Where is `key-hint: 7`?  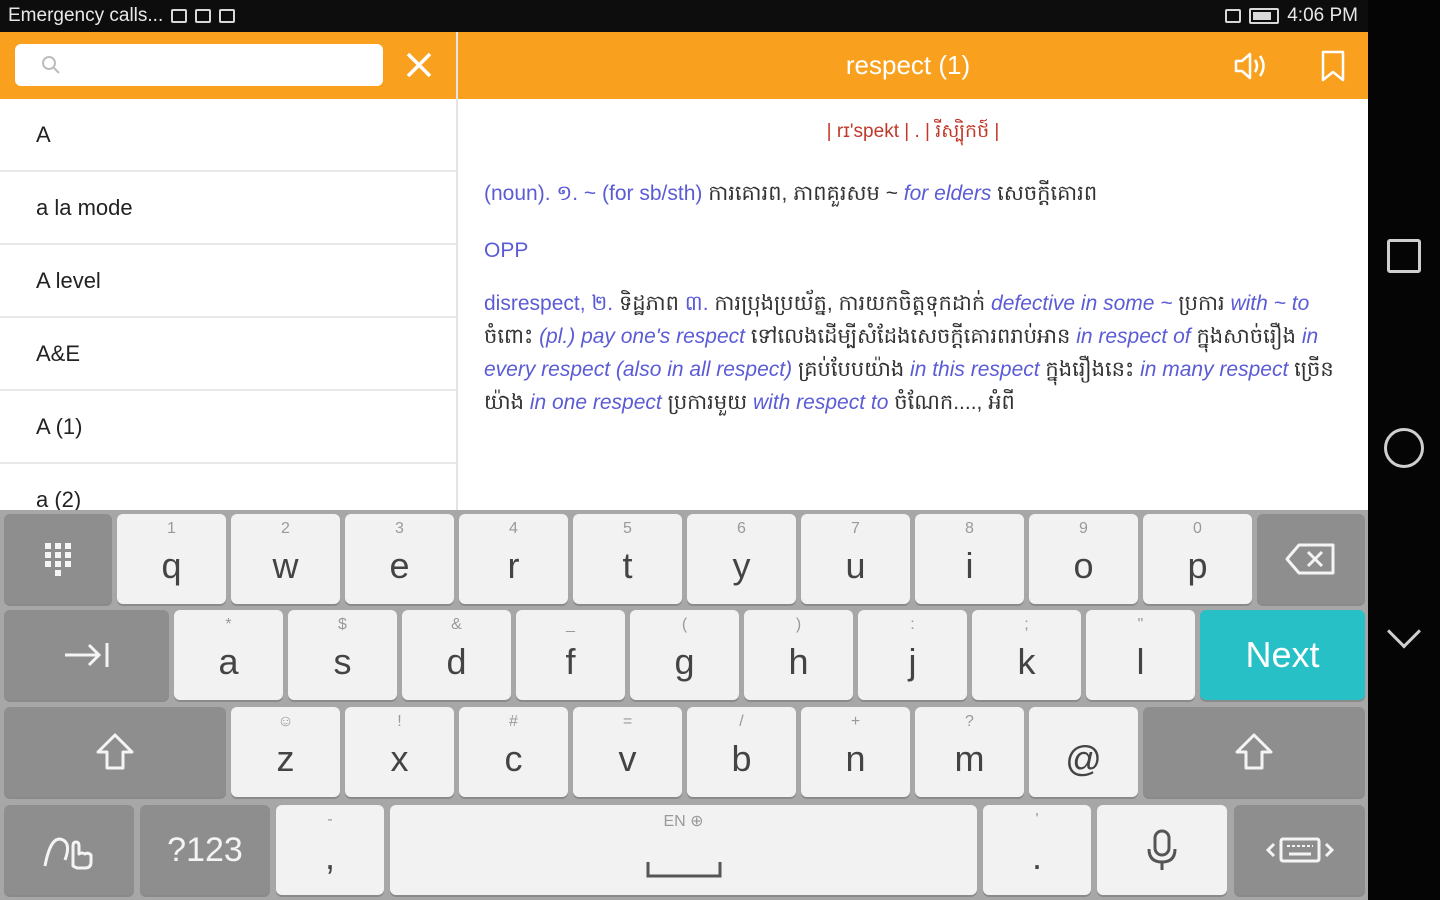
key-hint: 7 is located at coordinates (855, 528).